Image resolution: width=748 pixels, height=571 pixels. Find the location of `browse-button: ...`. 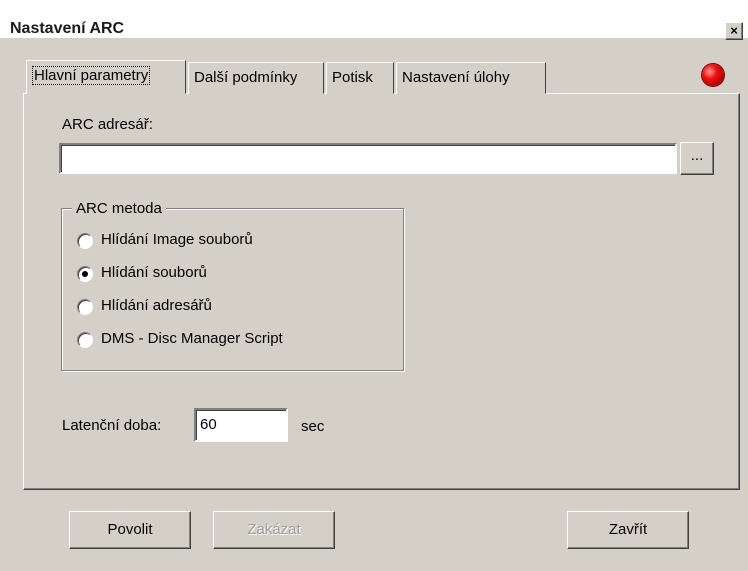

browse-button: ... is located at coordinates (697, 158).